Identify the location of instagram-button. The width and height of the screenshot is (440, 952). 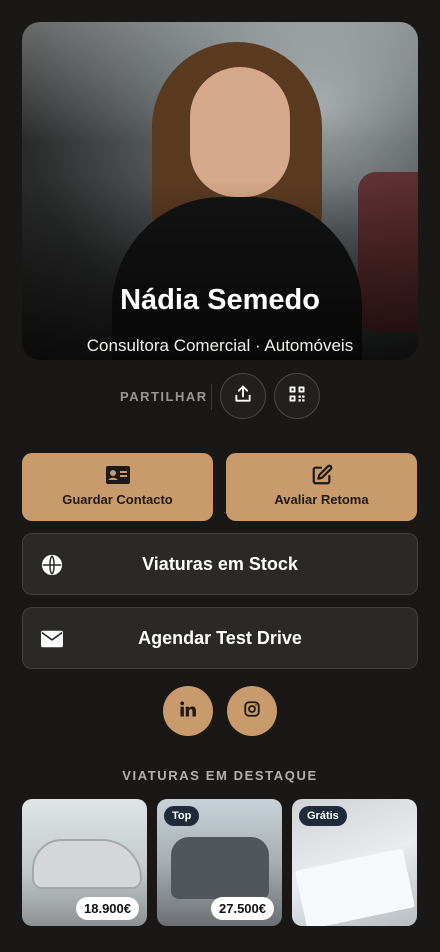
(252, 711).